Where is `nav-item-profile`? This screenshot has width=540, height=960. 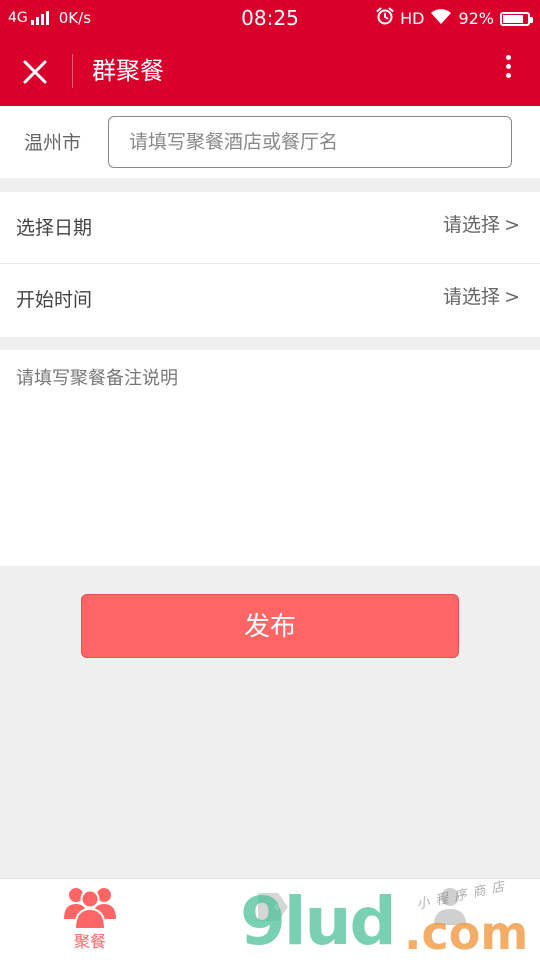 nav-item-profile is located at coordinates (450, 919).